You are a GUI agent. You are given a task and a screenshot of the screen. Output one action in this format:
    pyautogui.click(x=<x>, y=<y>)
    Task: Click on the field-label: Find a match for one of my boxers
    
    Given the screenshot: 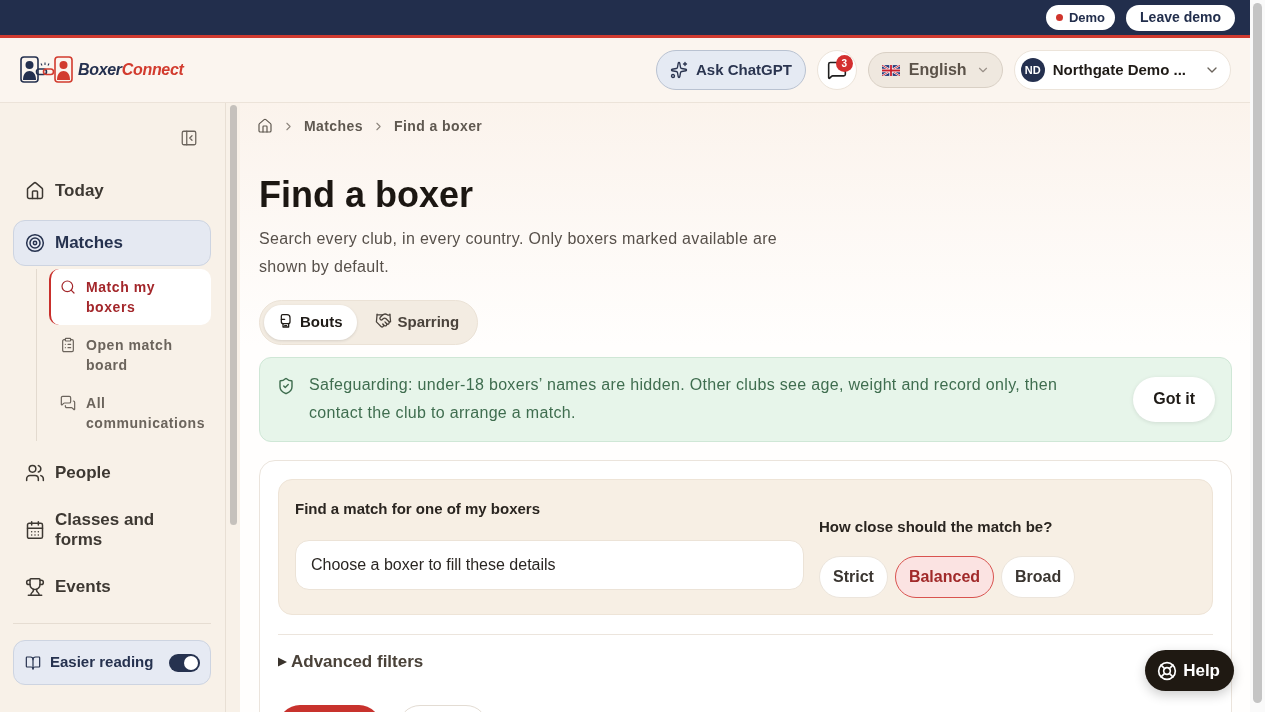 What is the action you would take?
    pyautogui.click(x=418, y=509)
    